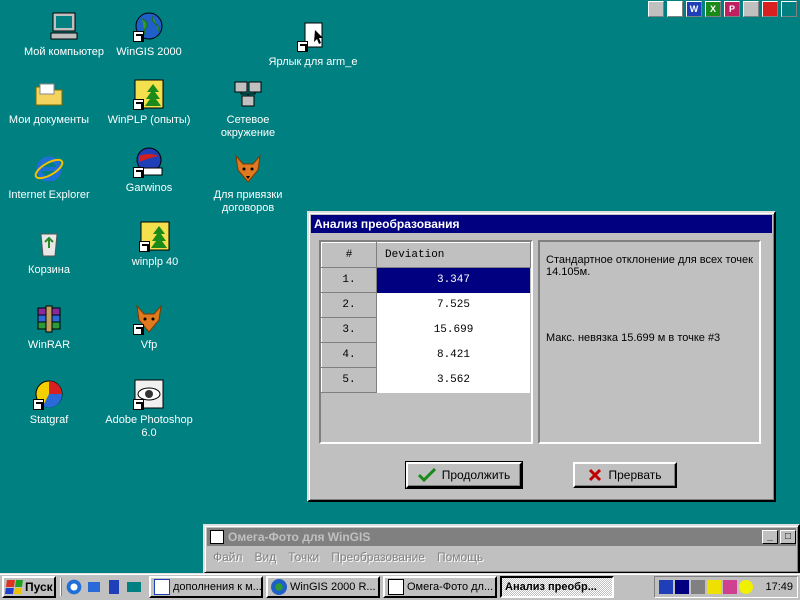 The image size is (800, 600). What do you see at coordinates (770, 9) in the screenshot?
I see `antivirus-icon` at bounding box center [770, 9].